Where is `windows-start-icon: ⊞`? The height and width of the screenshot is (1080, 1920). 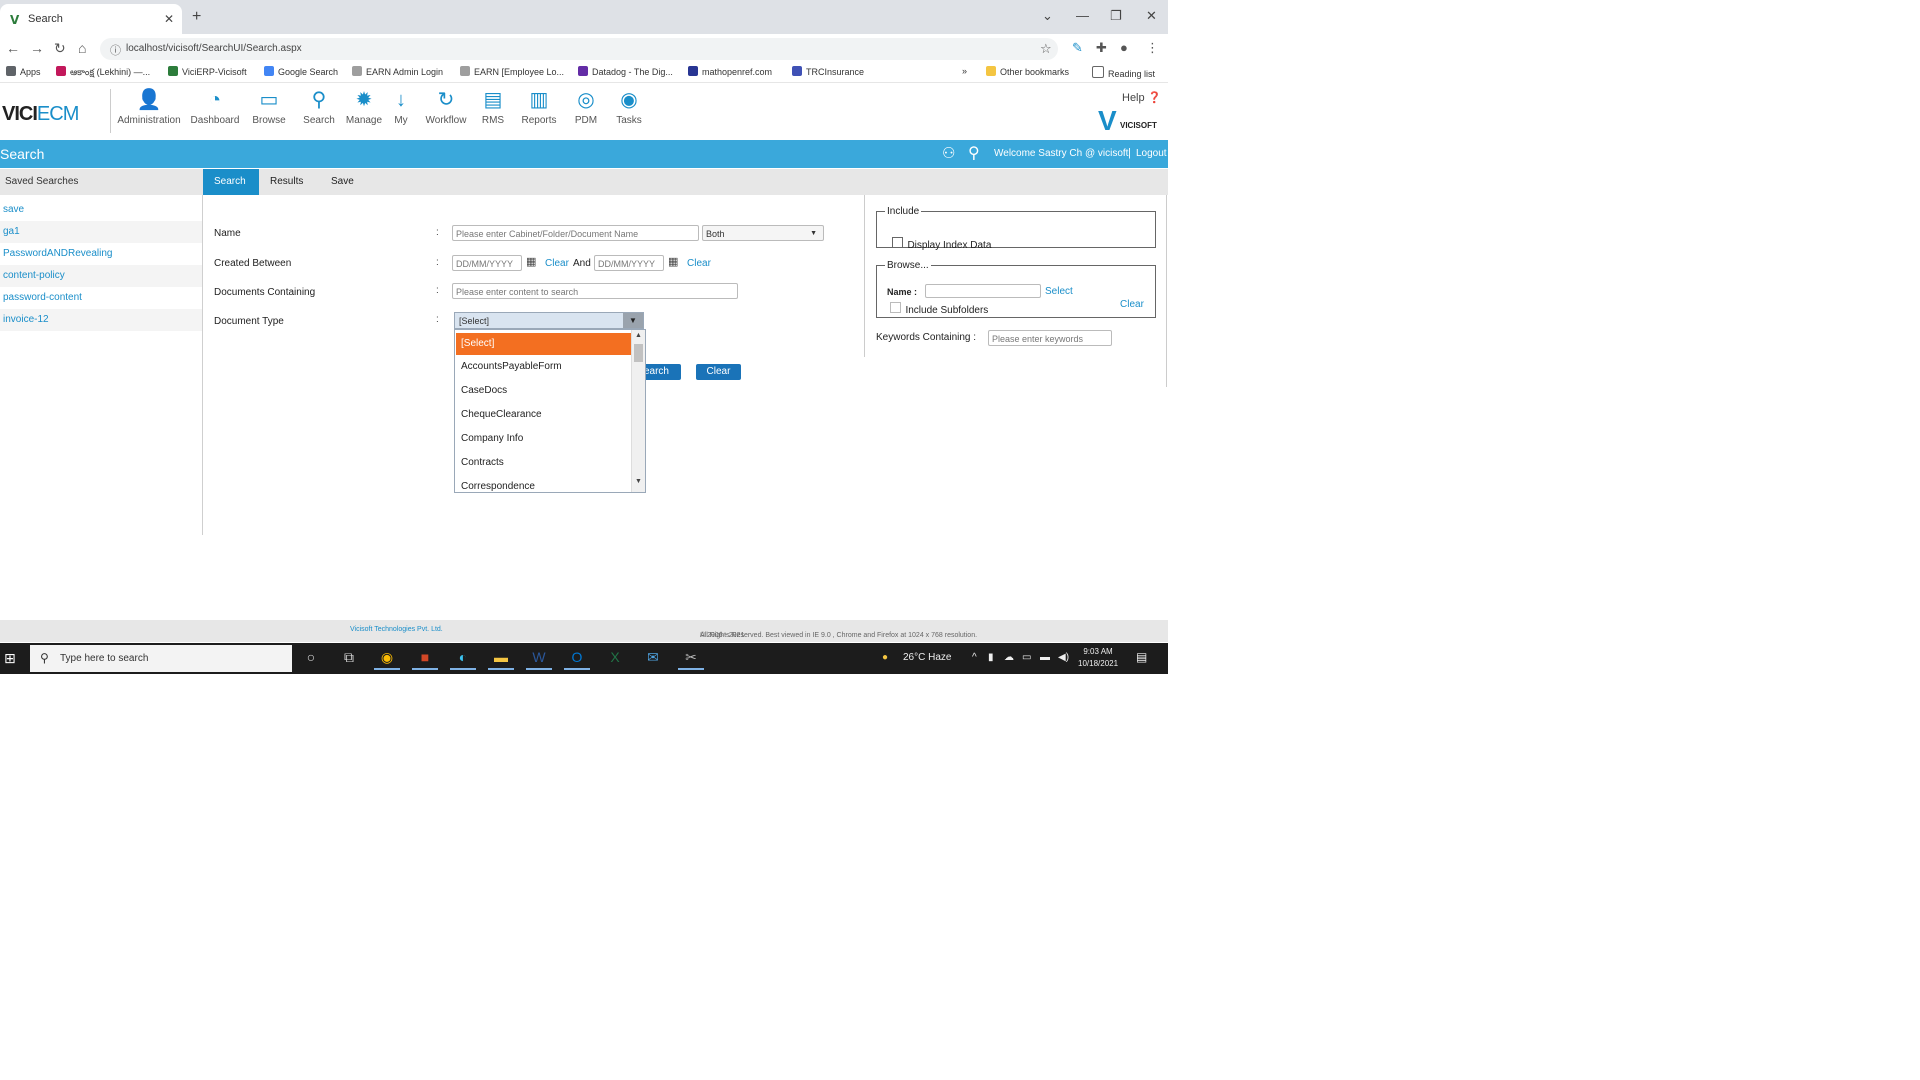
windows-start-icon: ⊞ is located at coordinates (10, 658).